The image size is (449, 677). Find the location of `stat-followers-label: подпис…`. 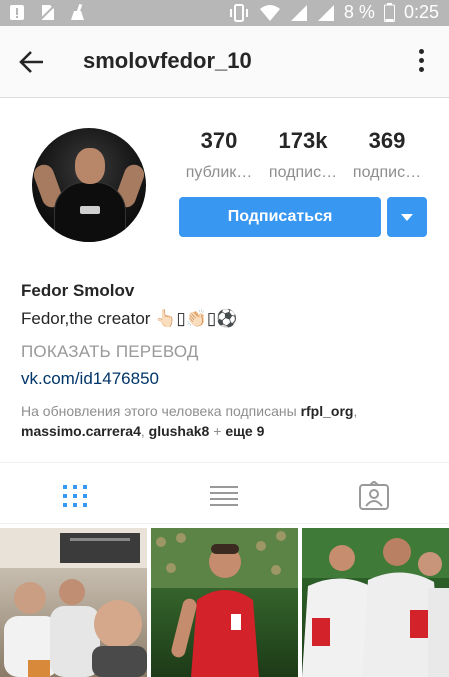

stat-followers-label: подпис… is located at coordinates (303, 172).